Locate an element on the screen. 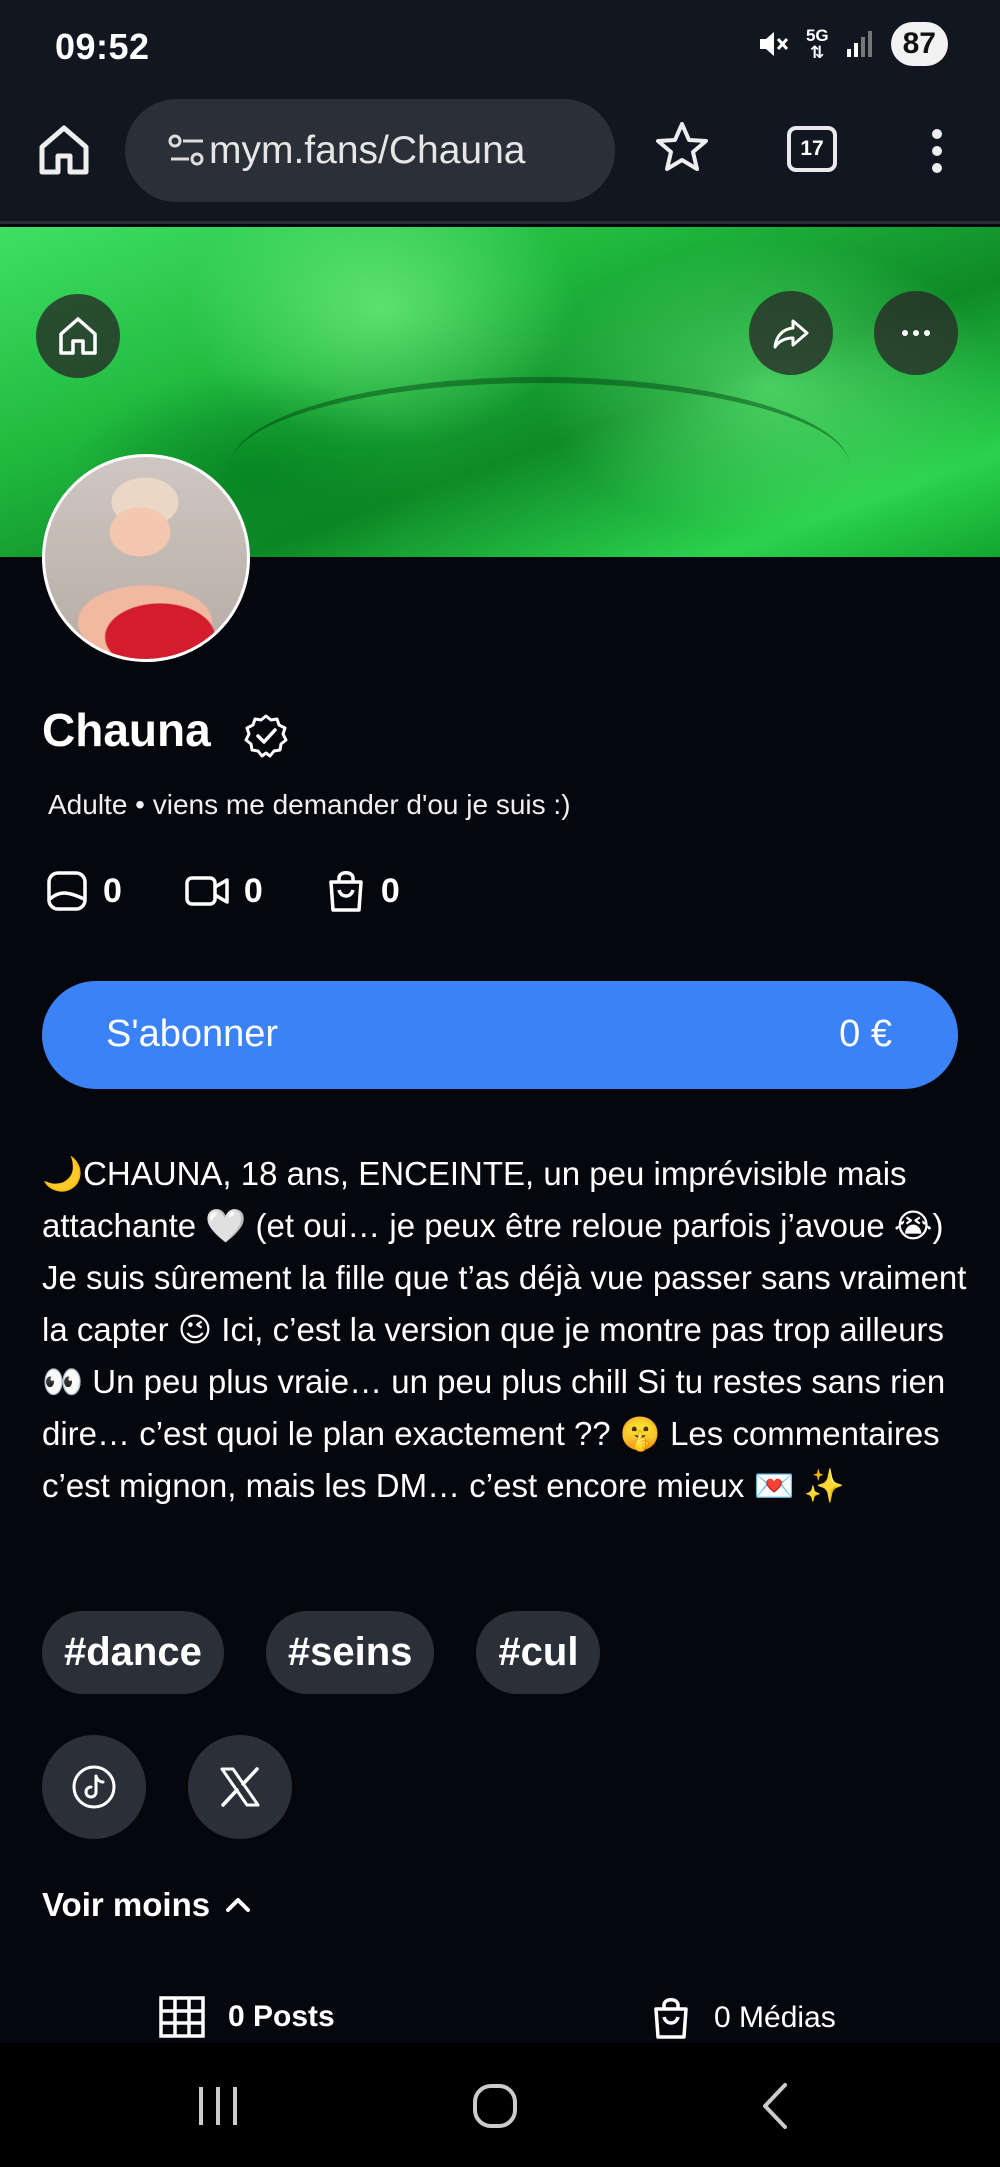 The width and height of the screenshot is (1000, 2167). signal-icon is located at coordinates (859, 44).